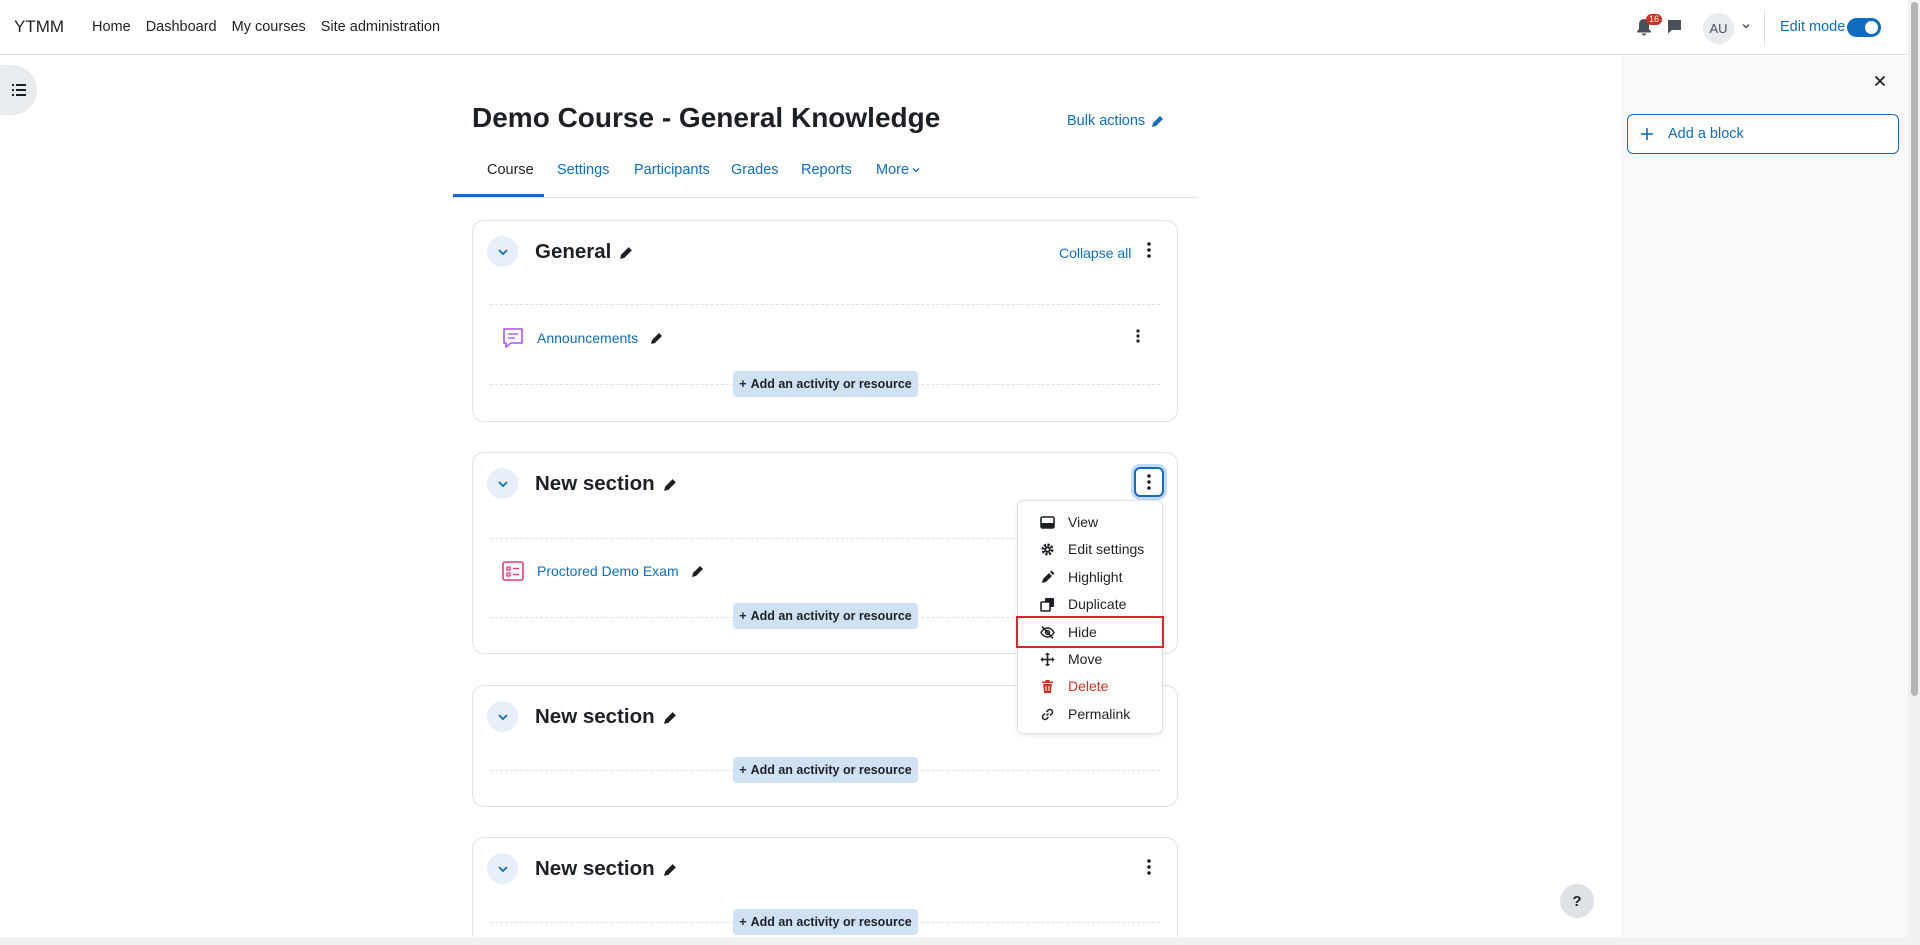 The image size is (1920, 945). Describe the element at coordinates (1764, 28) in the screenshot. I see `navbar-divider` at that location.